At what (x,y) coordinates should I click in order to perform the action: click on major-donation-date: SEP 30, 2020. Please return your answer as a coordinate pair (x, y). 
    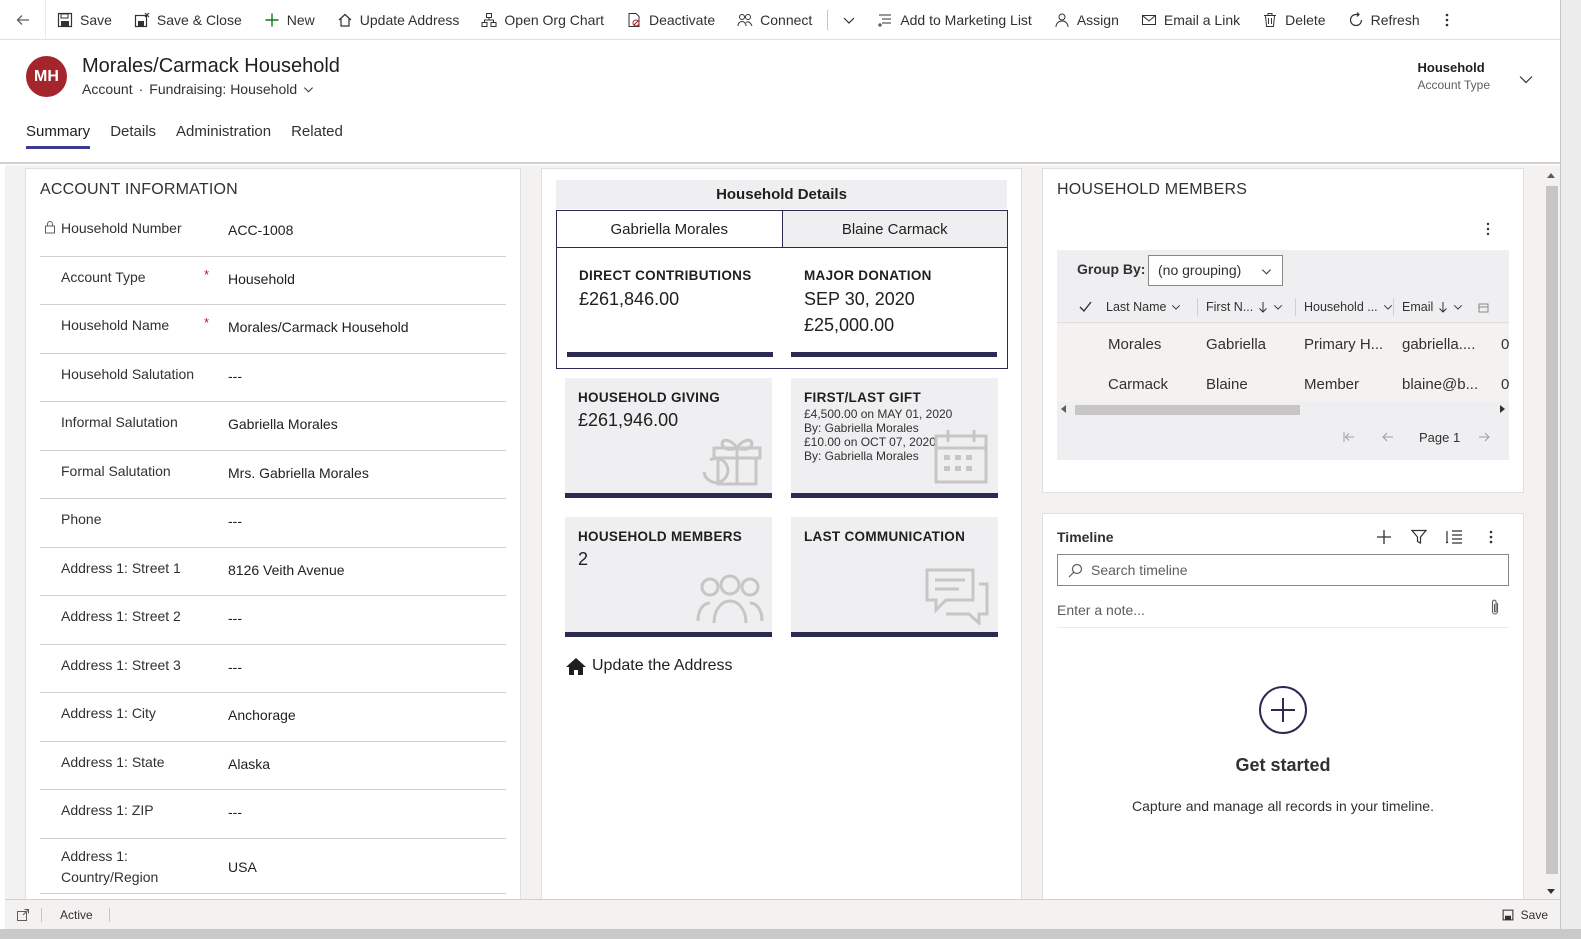
    Looking at the image, I should click on (859, 299).